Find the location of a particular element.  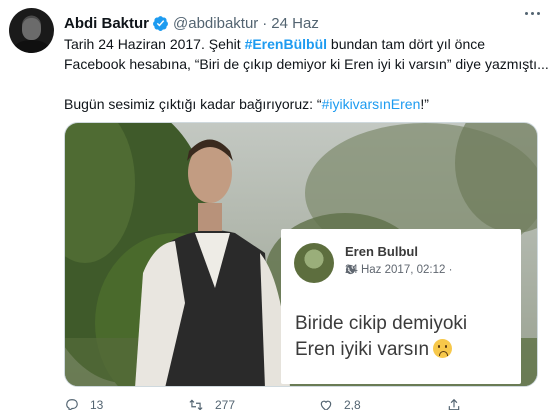

facebook-name: Eren Bulbul is located at coordinates (381, 251).